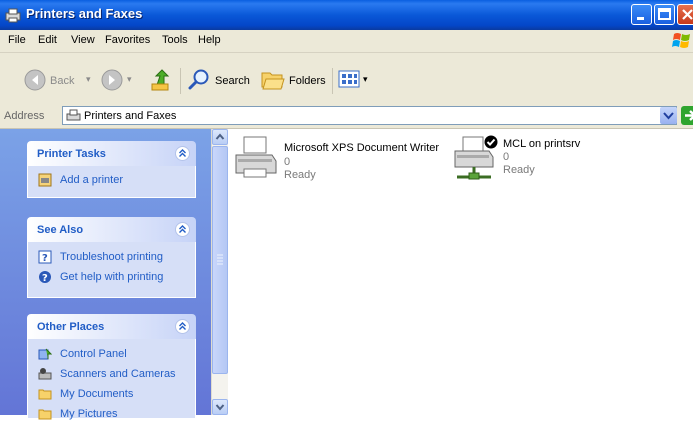 The image size is (693, 421). What do you see at coordinates (45, 354) in the screenshot?
I see `control-panel-icon` at bounding box center [45, 354].